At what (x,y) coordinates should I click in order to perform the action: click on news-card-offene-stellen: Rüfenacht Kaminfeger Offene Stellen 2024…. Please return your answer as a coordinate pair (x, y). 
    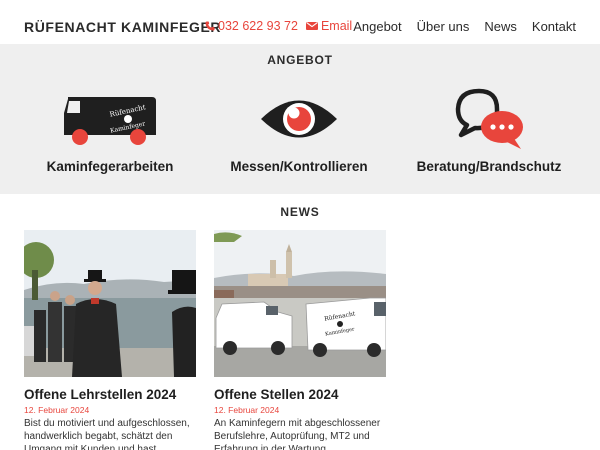
    Looking at the image, I should click on (300, 340).